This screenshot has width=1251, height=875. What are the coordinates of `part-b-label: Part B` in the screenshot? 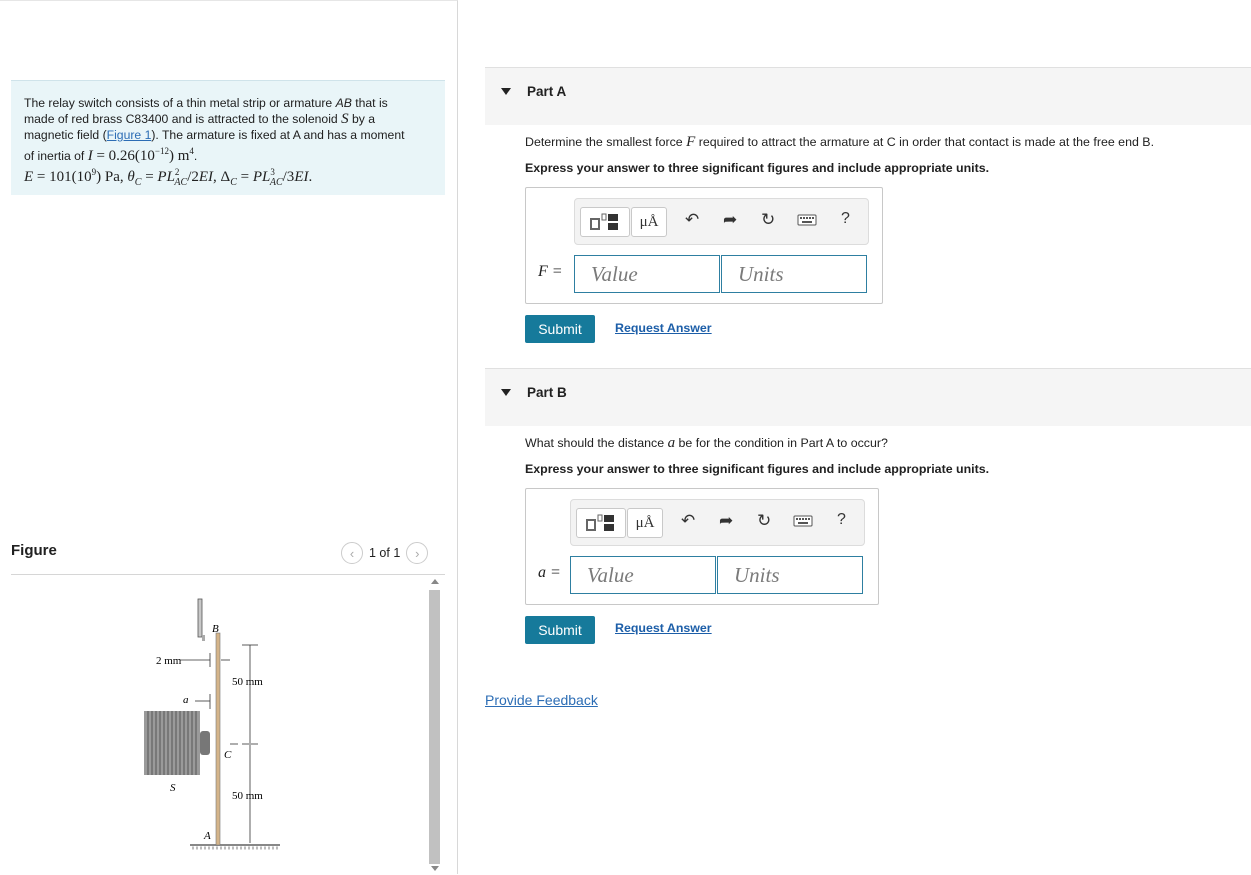 It's located at (547, 392).